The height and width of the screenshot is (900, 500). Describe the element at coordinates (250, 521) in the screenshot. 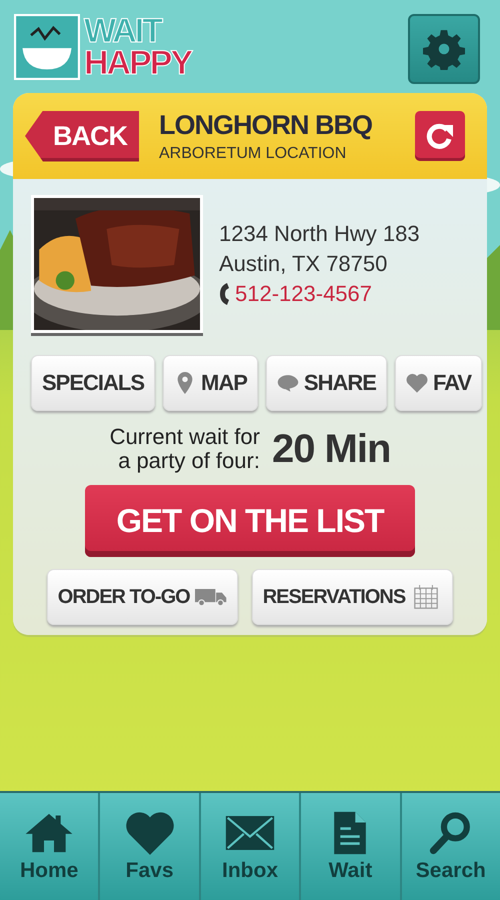

I see `get-on-list-button: GET ON THE LIST` at that location.